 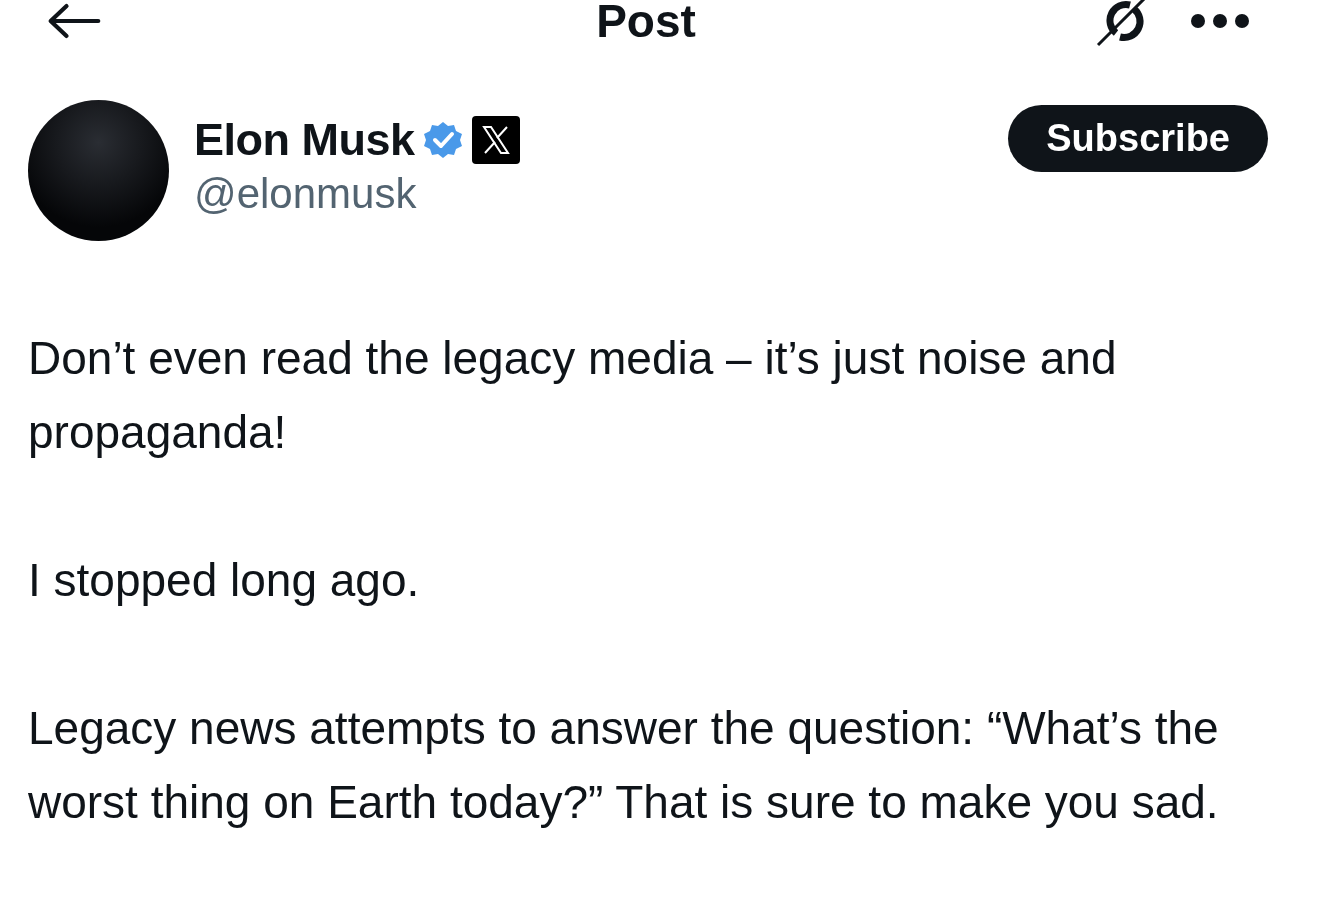 What do you see at coordinates (624, 765) in the screenshot?
I see `post-text: Legacy news attempts to answer the question: “What’s the worst thing on Earth today?” That is sure to make you sad.` at bounding box center [624, 765].